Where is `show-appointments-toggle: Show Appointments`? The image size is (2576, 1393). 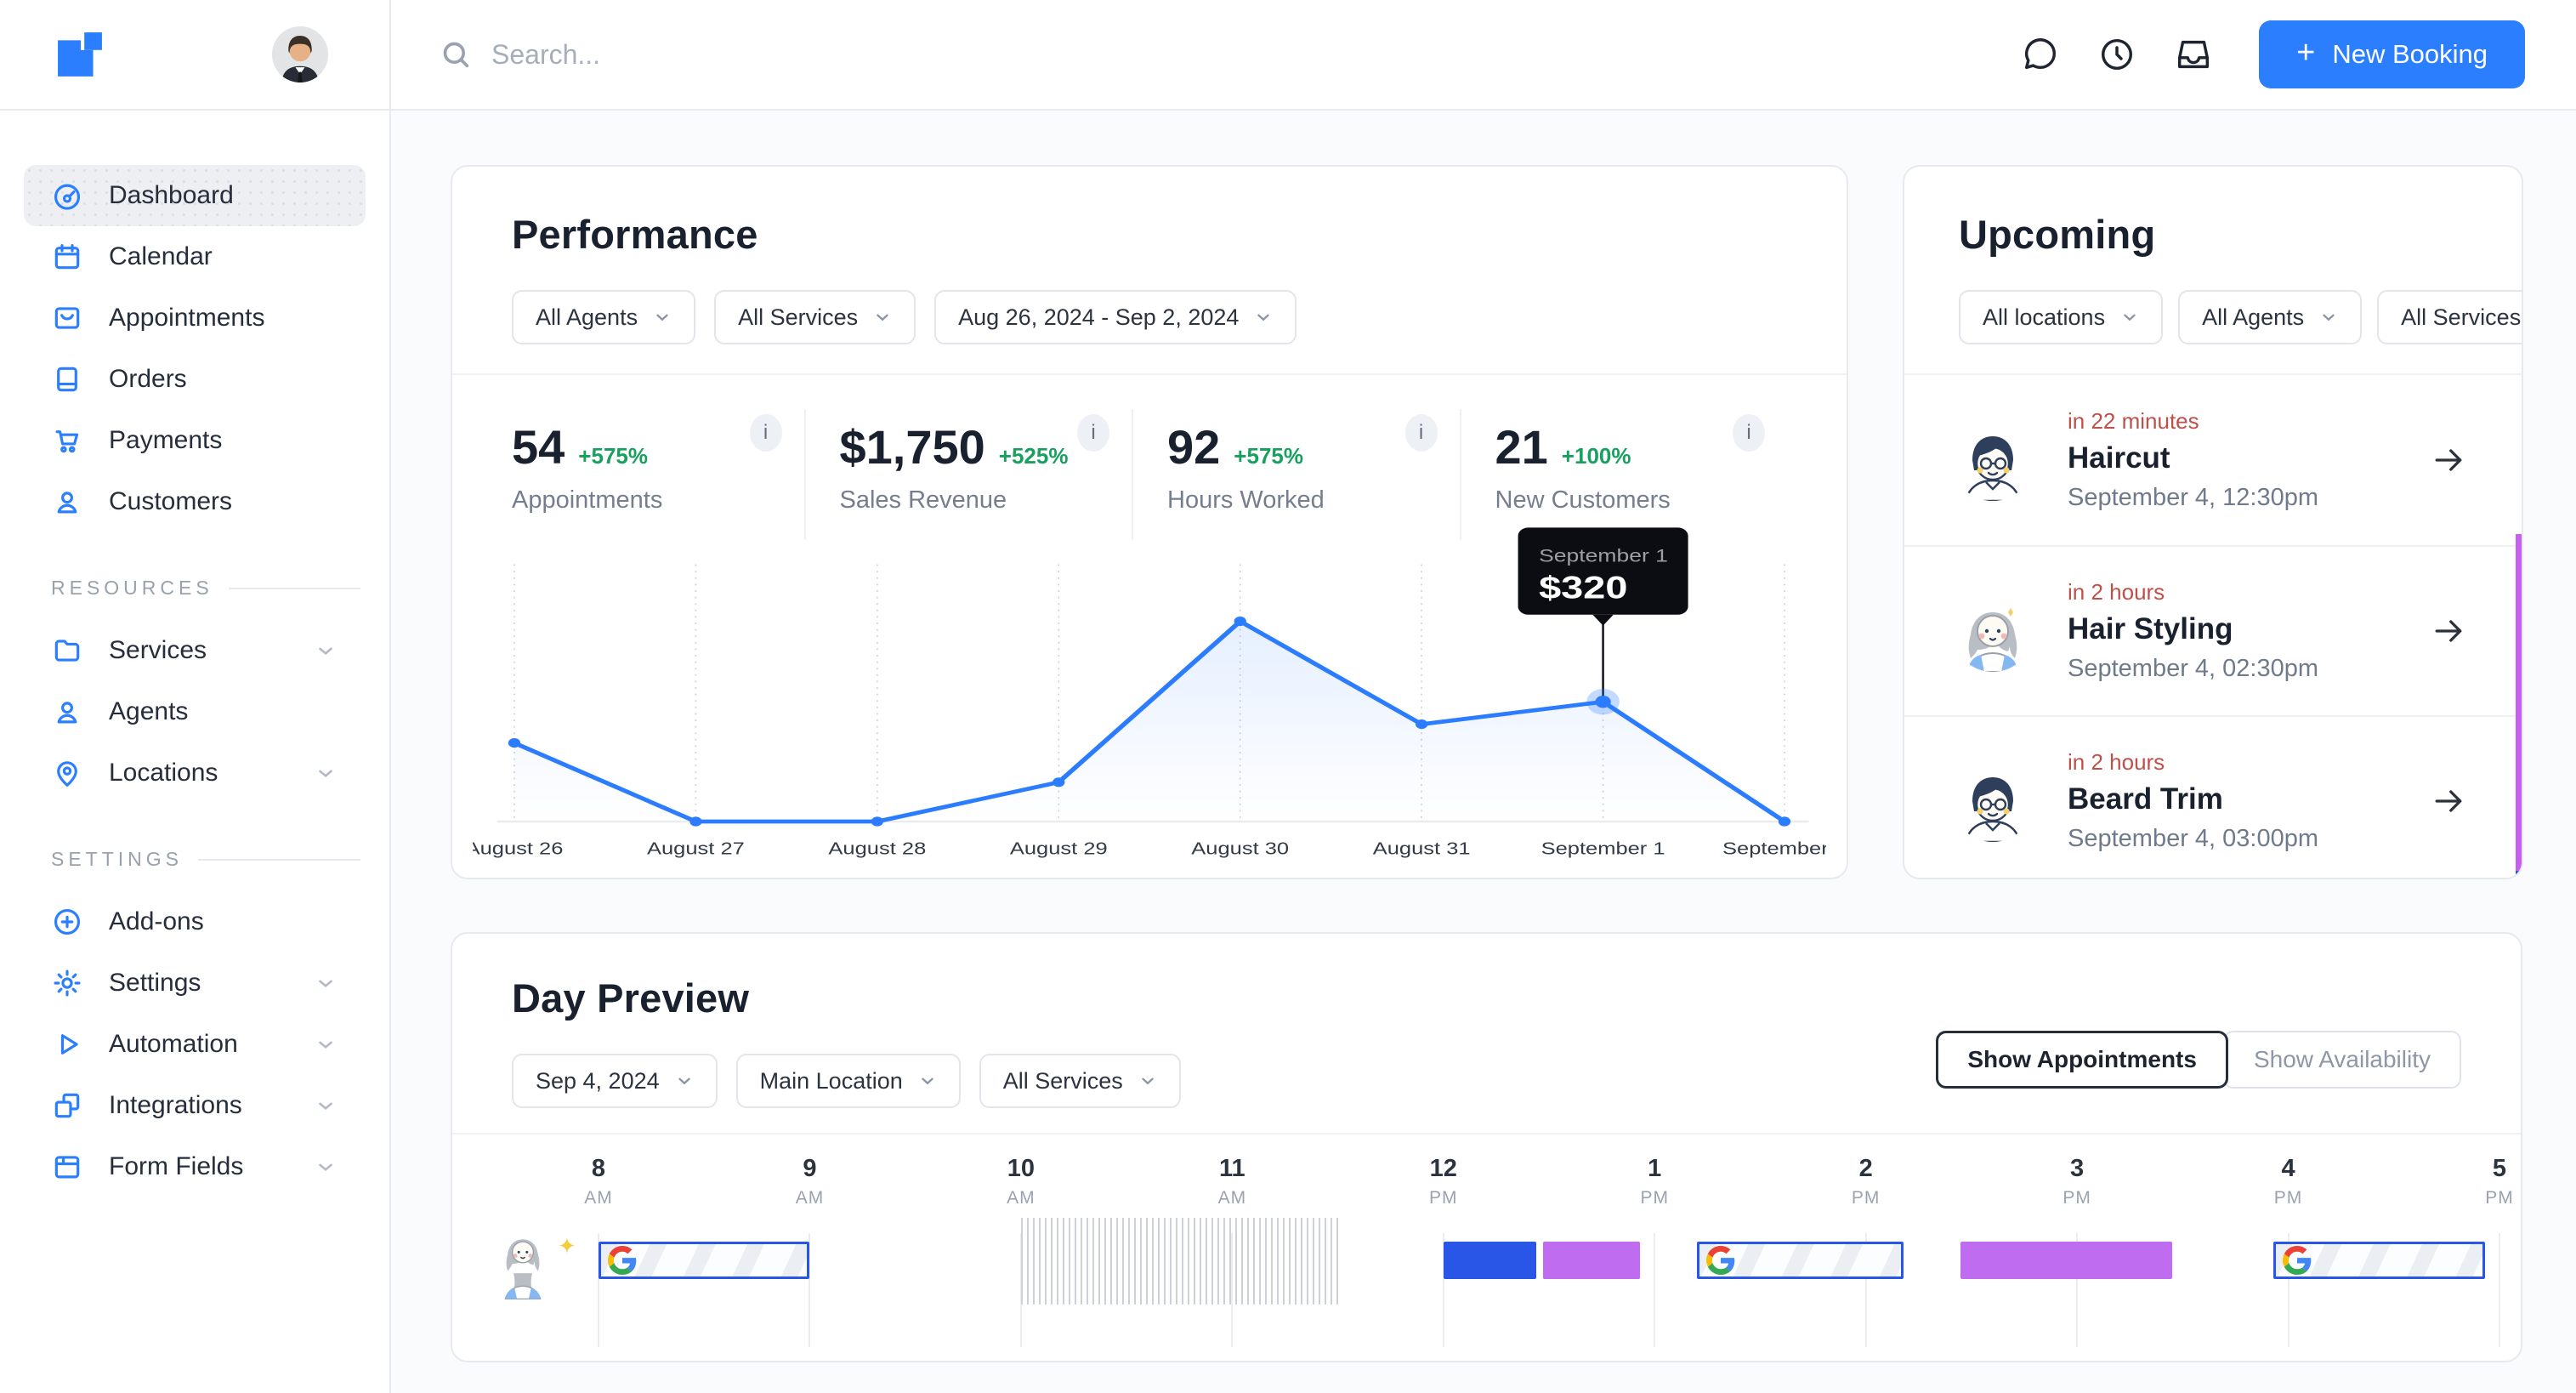
show-appointments-toggle: Show Appointments is located at coordinates (2082, 1060).